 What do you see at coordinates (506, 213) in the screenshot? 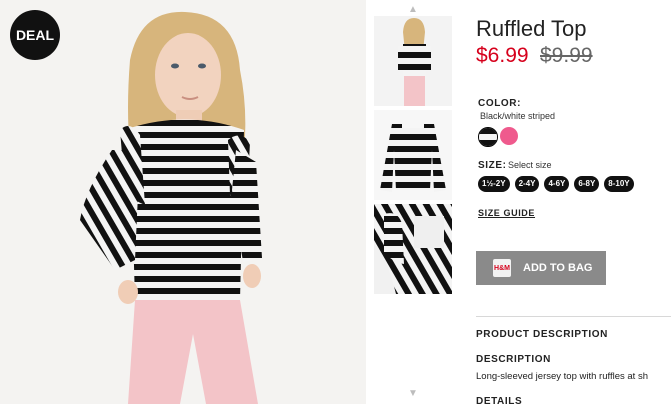
I see `size-guide-link: SIZE GUIDE` at bounding box center [506, 213].